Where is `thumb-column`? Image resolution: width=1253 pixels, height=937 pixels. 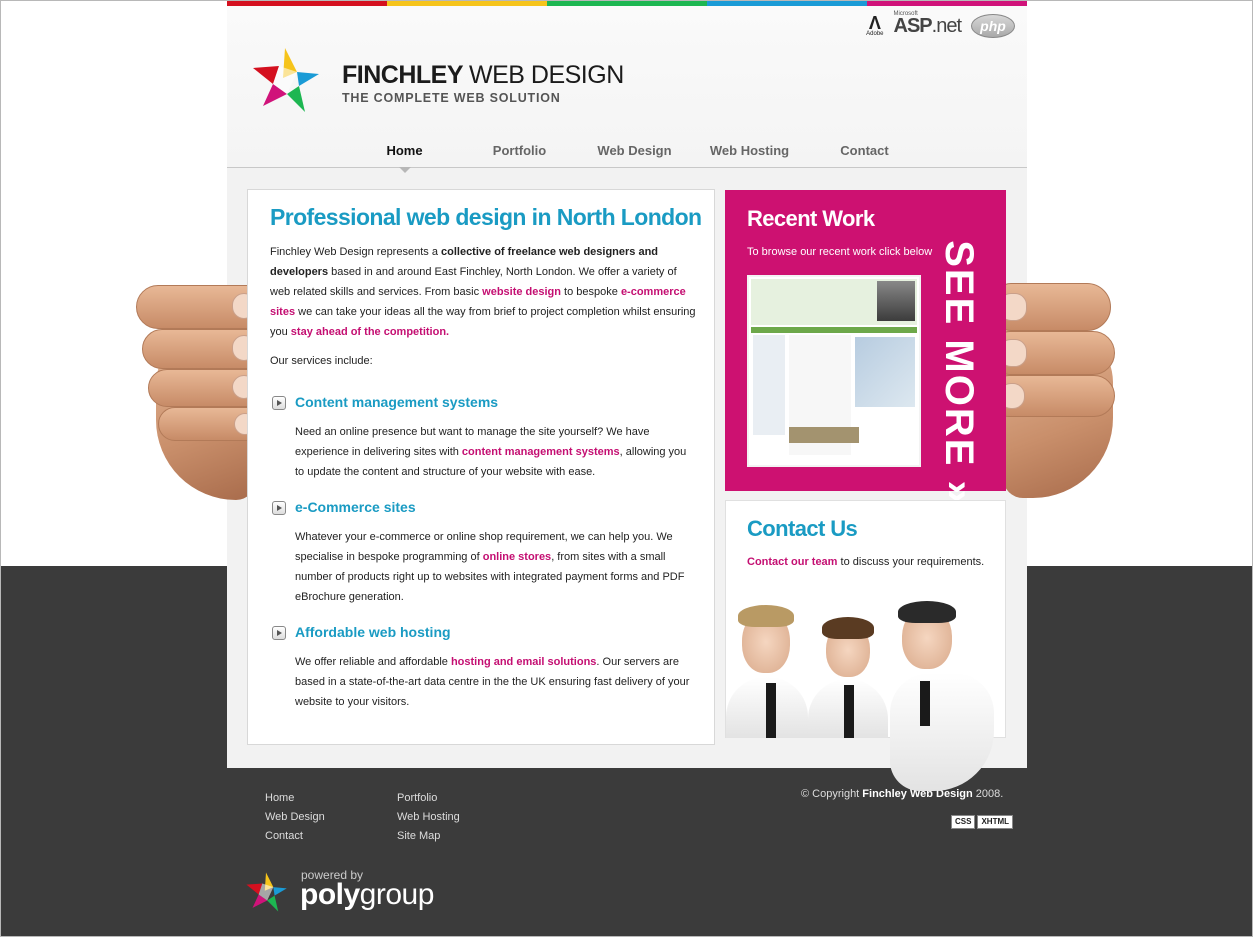 thumb-column is located at coordinates (769, 385).